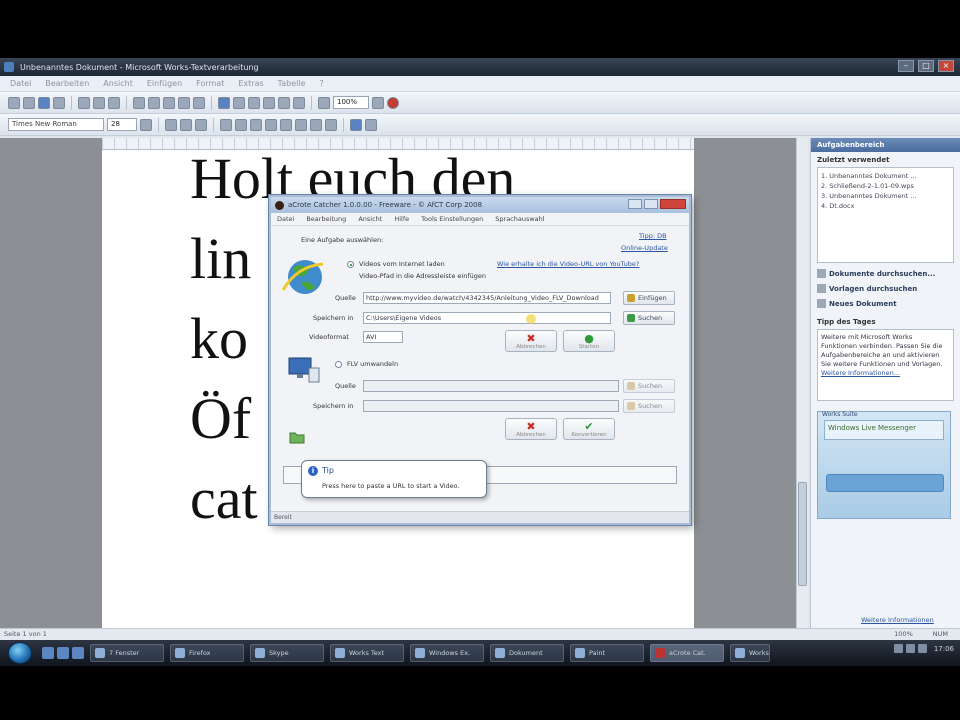 The width and height of the screenshot is (960, 720). Describe the element at coordinates (78, 653) in the screenshot. I see `switch-windows-icon` at that location.